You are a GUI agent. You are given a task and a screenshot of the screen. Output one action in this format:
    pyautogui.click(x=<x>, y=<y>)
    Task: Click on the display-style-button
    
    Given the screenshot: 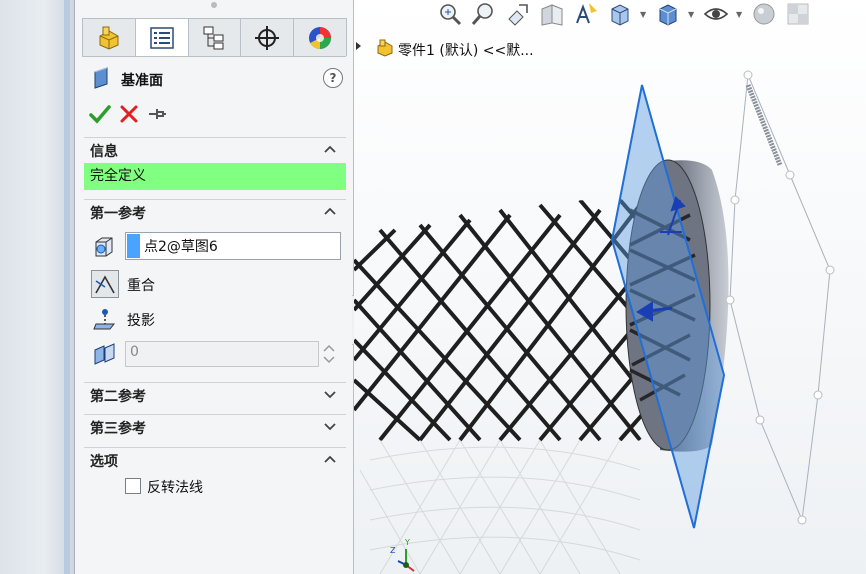 What is the action you would take?
    pyautogui.click(x=668, y=14)
    